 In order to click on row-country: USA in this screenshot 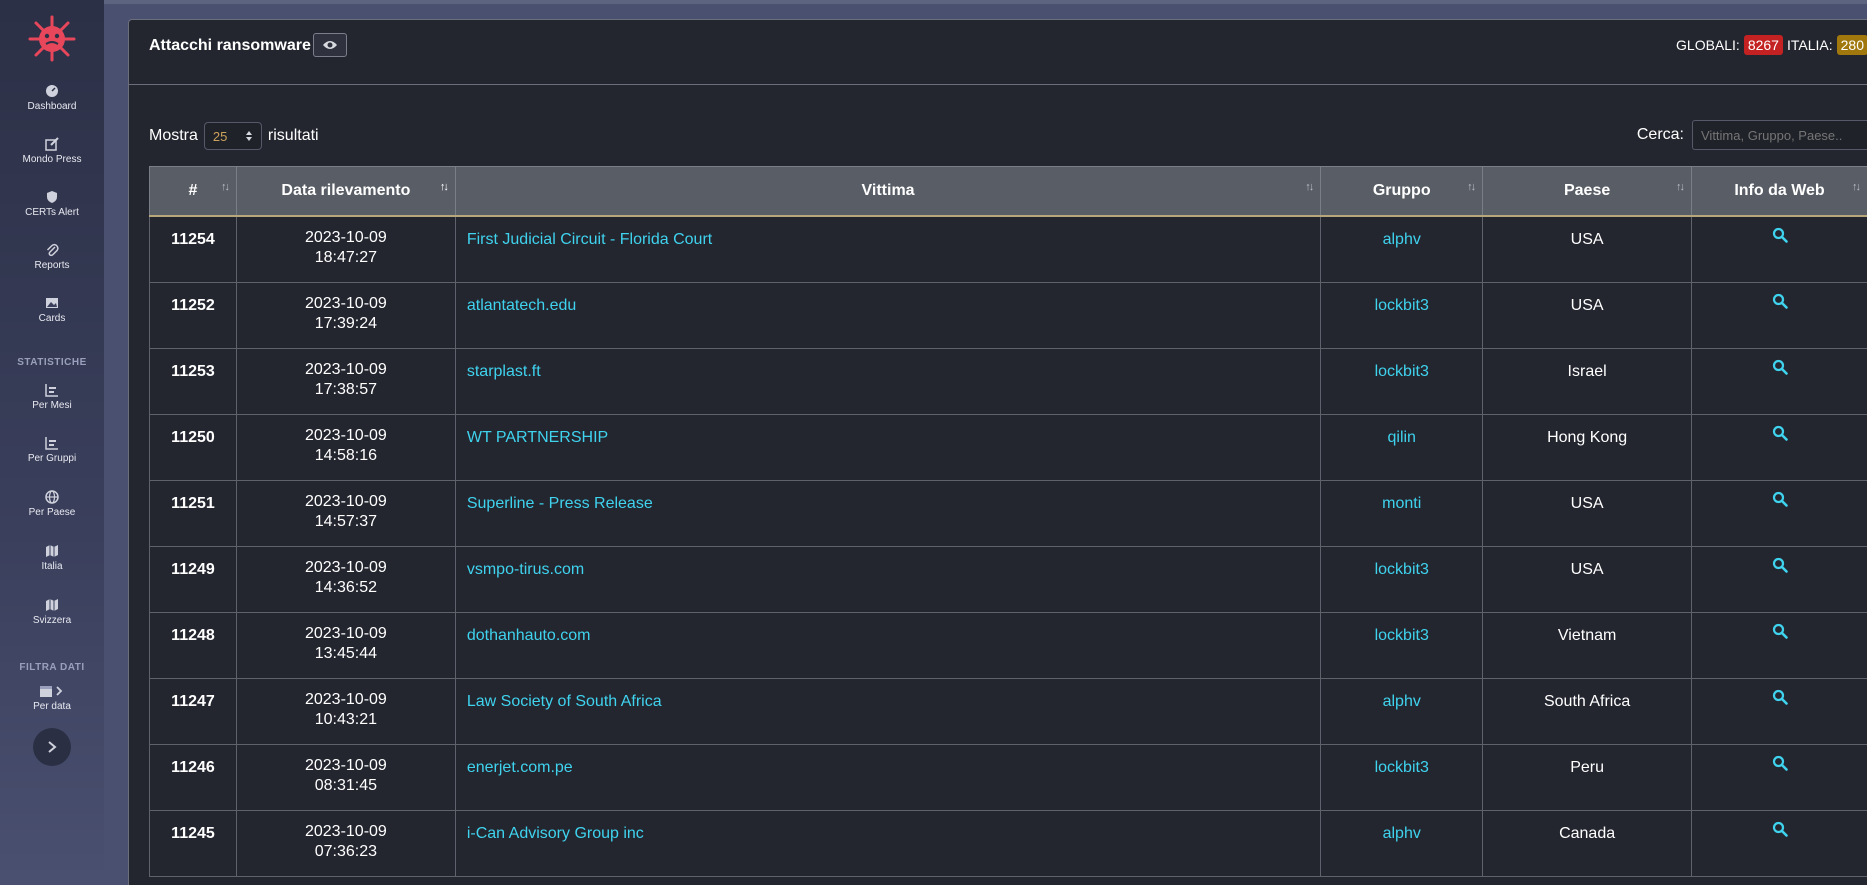, I will do `click(1587, 579)`.